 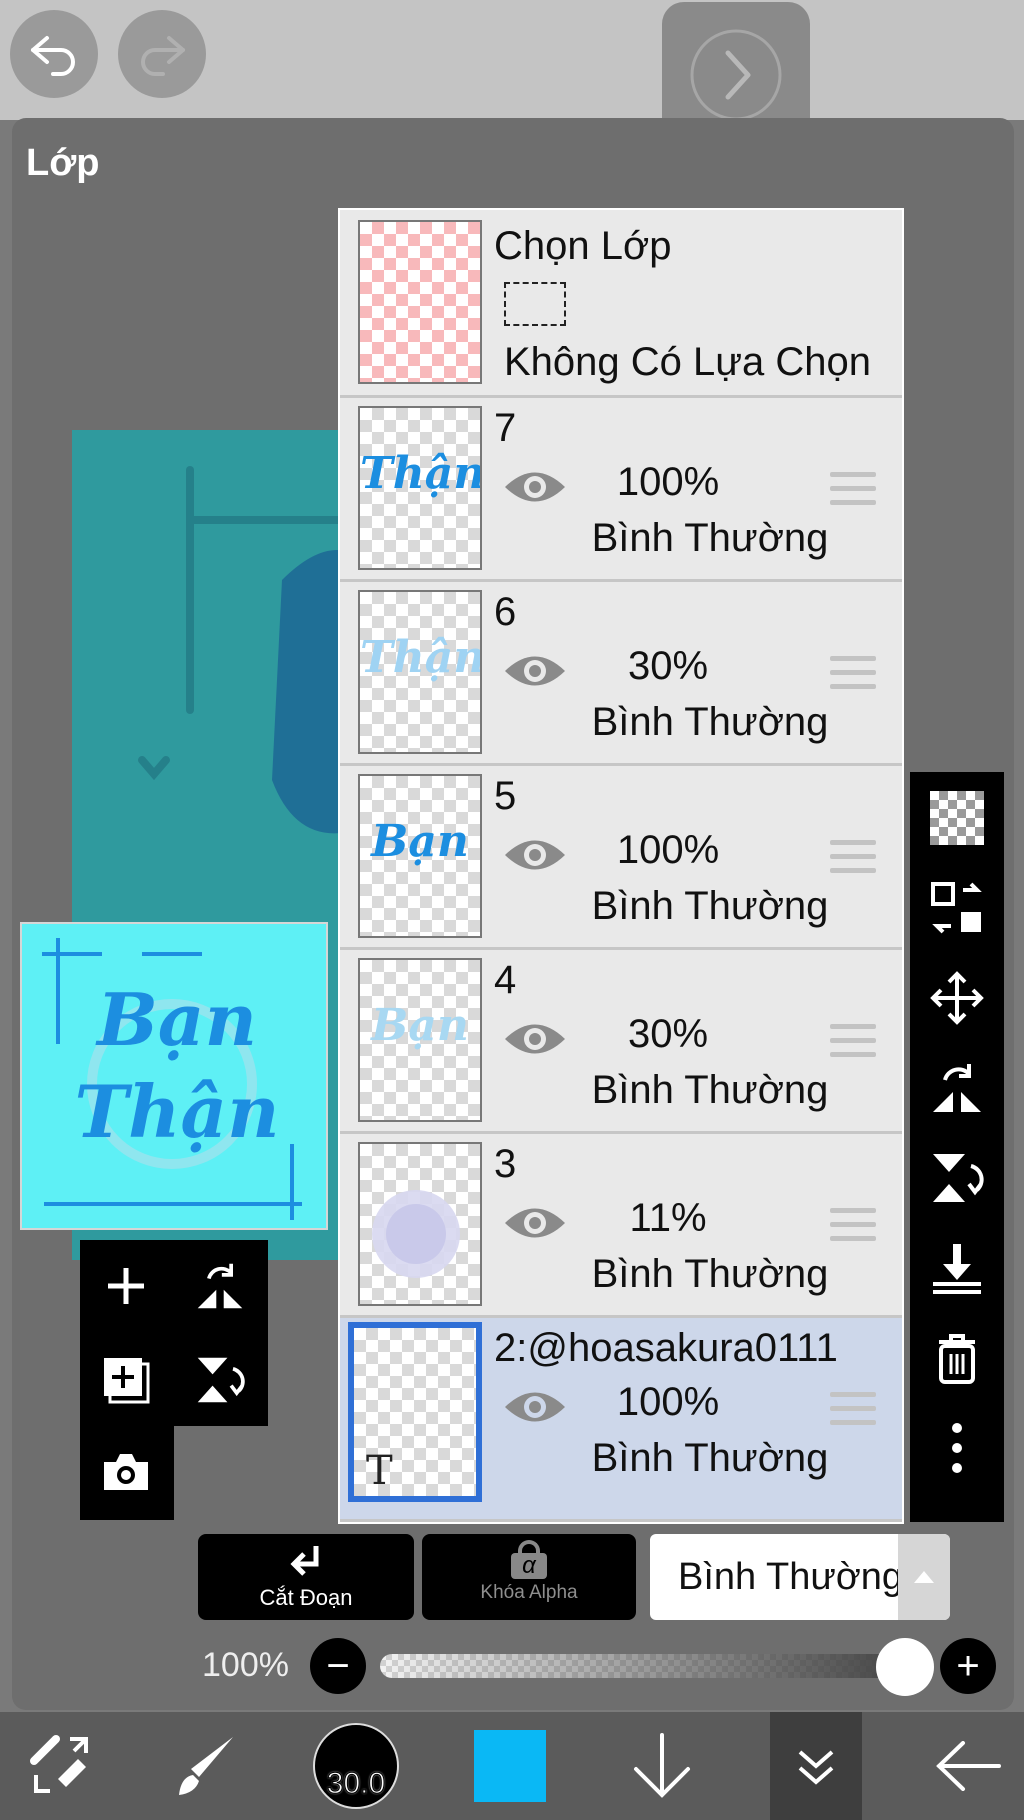 What do you see at coordinates (583, 246) in the screenshot?
I see `selection-title: Chọn Lớp` at bounding box center [583, 246].